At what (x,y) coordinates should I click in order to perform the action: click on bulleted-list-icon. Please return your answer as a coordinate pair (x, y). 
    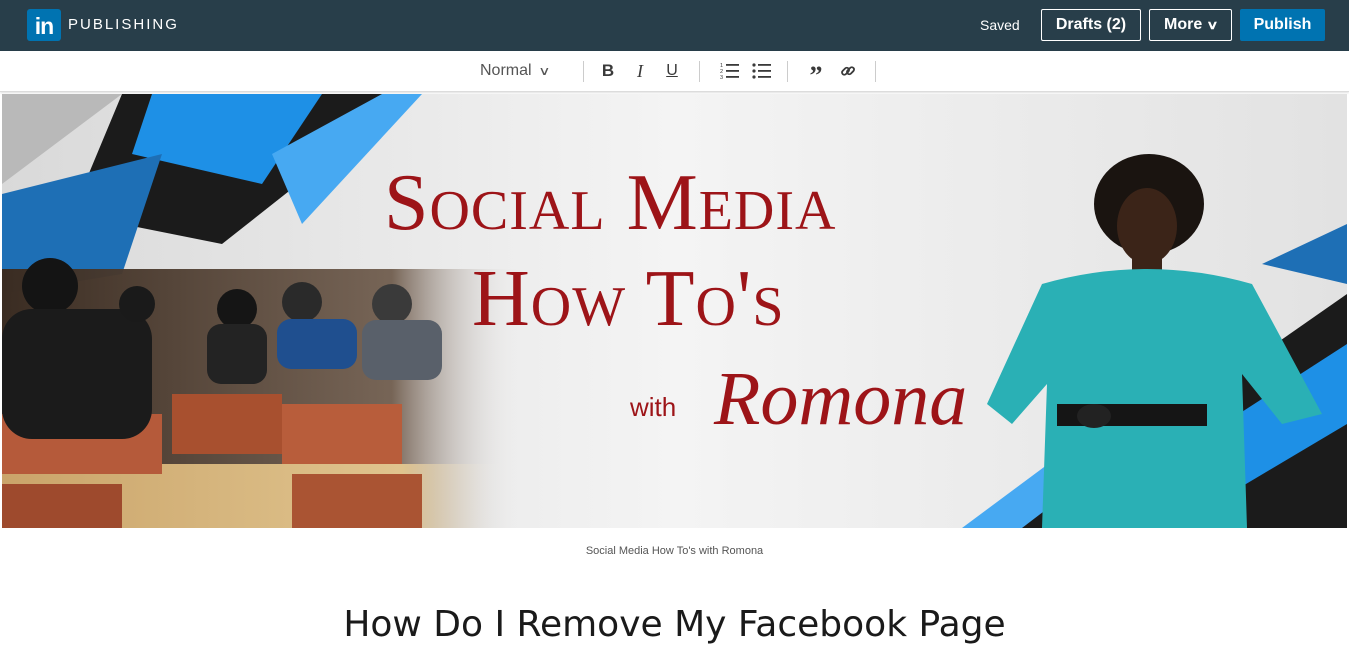
    Looking at the image, I should click on (761, 71).